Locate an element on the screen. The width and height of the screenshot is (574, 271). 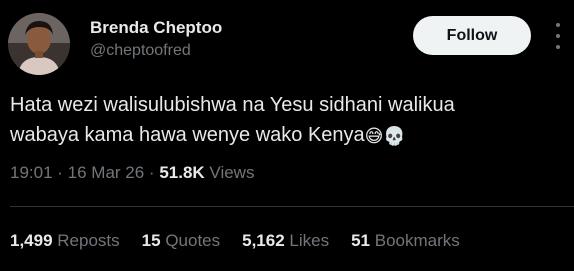
quotes-count: 15 is located at coordinates (151, 240).